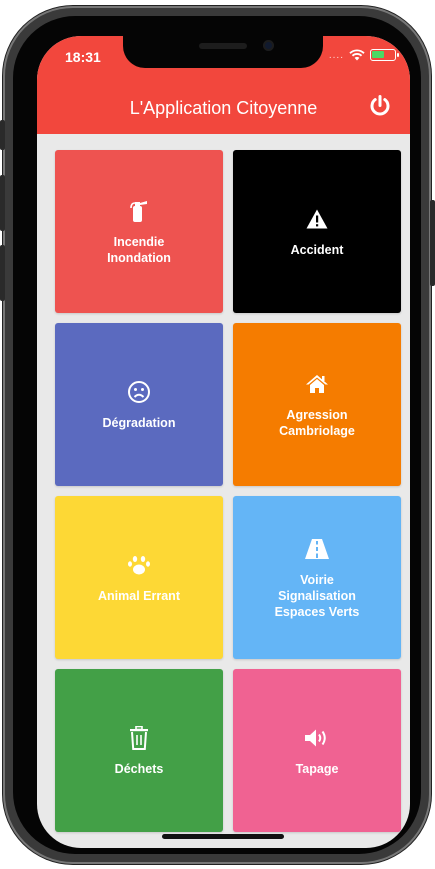 This screenshot has width=435, height=869. Describe the element at coordinates (317, 738) in the screenshot. I see `volume-icon` at that location.